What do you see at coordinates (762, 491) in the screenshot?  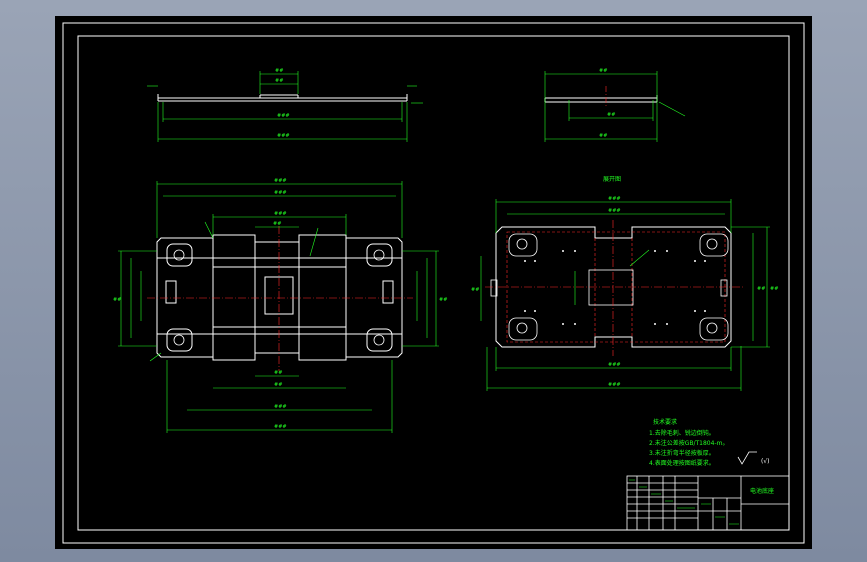 I see `title-block-part-name: 电池底座` at bounding box center [762, 491].